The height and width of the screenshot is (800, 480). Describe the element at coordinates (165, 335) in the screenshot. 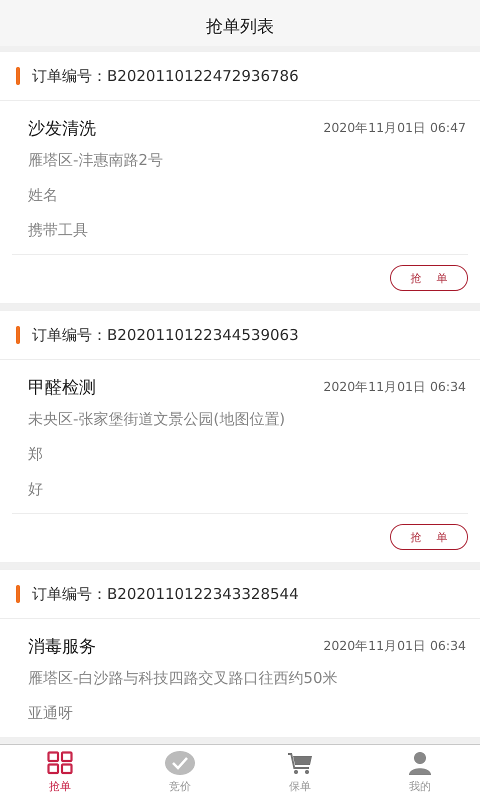

I see `order-number: 订单编号：B2020110122344539063` at that location.